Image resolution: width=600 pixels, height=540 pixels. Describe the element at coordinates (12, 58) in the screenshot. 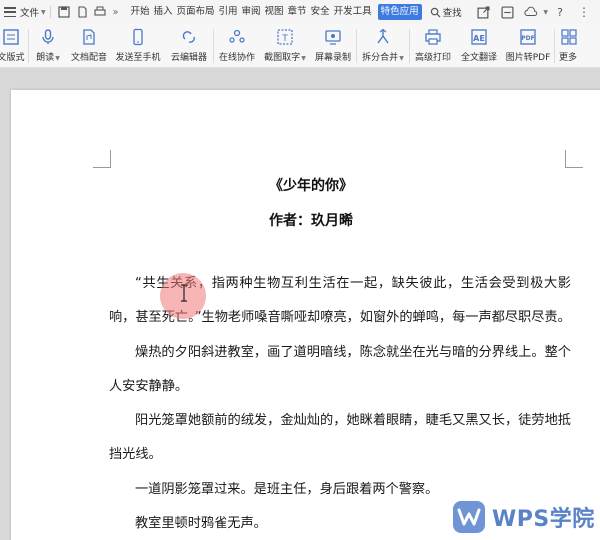

I see `toolbar-label: 文版式` at that location.